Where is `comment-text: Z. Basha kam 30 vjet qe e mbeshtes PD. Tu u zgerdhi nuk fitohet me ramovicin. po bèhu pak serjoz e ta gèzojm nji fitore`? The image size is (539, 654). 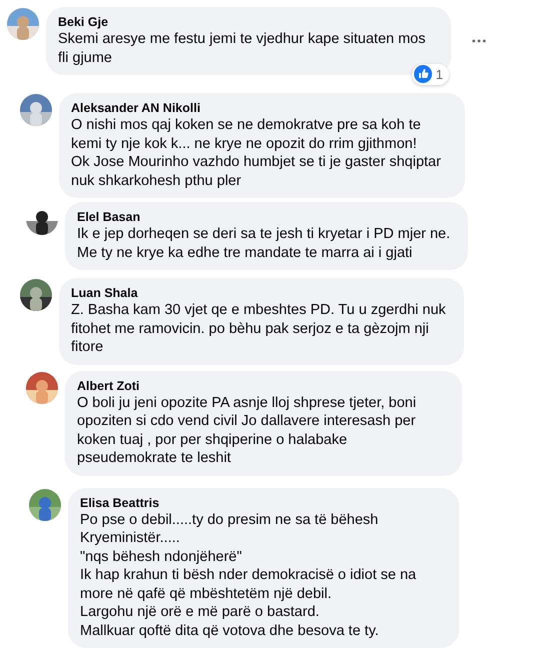 comment-text: Z. Basha kam 30 vjet qe e mbeshtes PD. Tu u zgerdhi nuk fitohet me ramovicin. po bèhu pak serjoz e ta gèzojm nji fitore is located at coordinates (259, 328).